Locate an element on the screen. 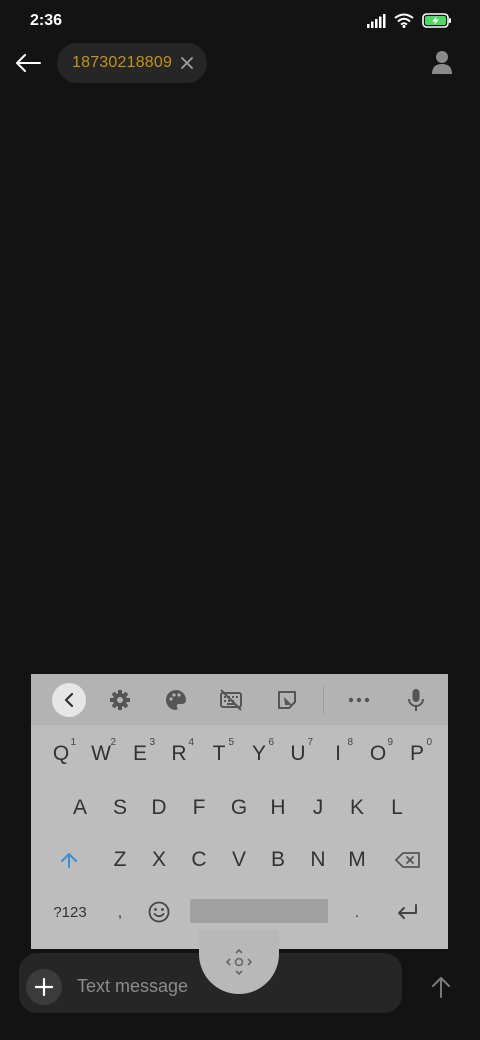 The width and height of the screenshot is (480, 1040). toolbar-collapse-button is located at coordinates (69, 700).